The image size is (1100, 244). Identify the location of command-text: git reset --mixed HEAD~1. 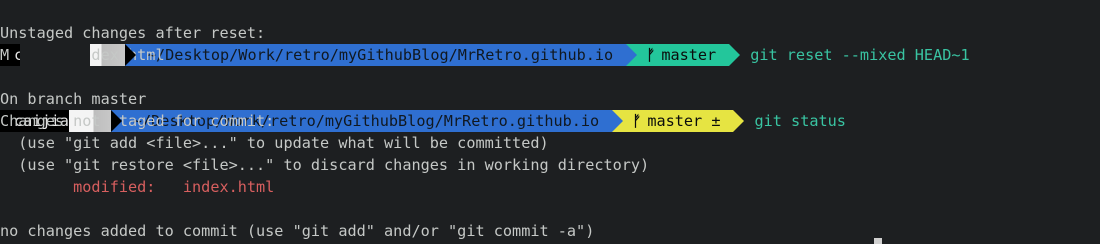
(860, 55).